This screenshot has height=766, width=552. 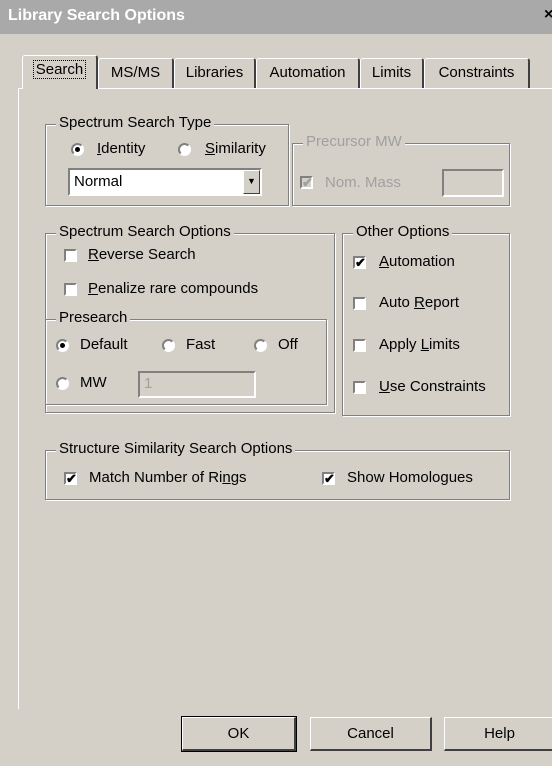 I want to click on apply-limits-checkbox, so click(x=359, y=345).